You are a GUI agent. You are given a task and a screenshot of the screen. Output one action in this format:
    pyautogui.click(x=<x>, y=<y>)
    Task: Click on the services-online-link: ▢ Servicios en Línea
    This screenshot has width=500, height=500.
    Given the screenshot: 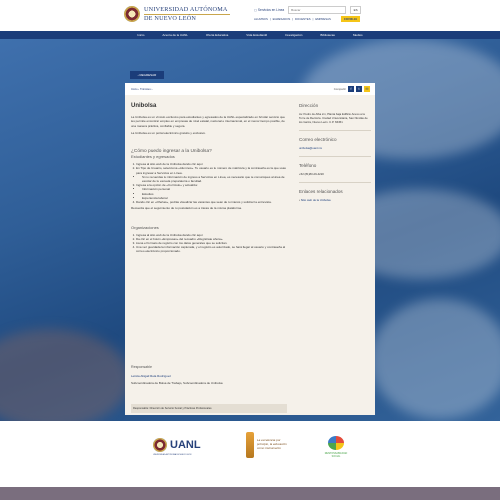 What is the action you would take?
    pyautogui.click(x=269, y=10)
    